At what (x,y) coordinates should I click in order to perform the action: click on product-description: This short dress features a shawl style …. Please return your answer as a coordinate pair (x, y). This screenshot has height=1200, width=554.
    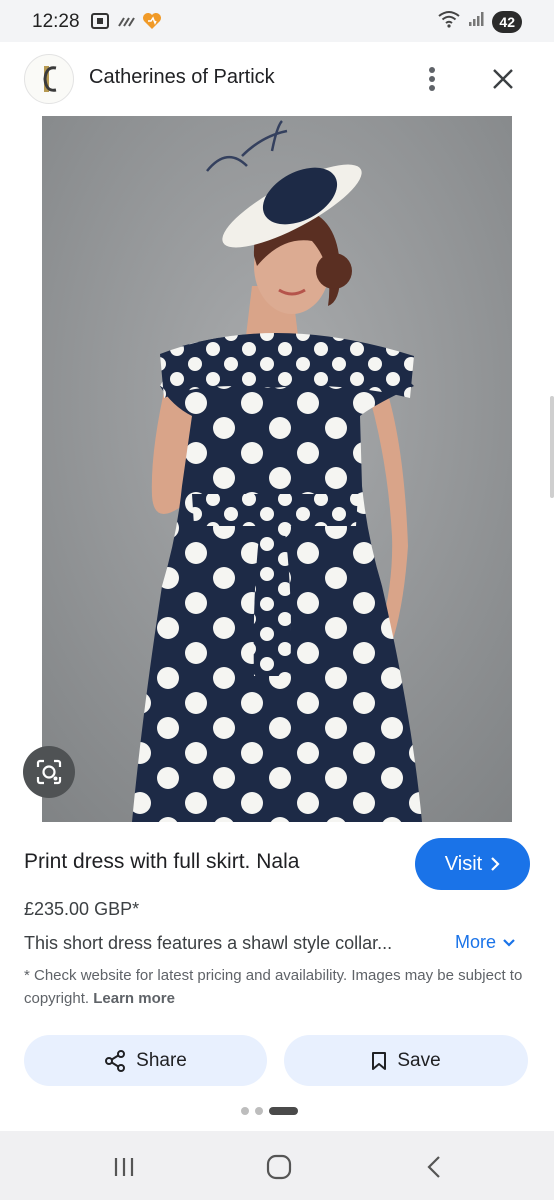
    Looking at the image, I should click on (208, 943).